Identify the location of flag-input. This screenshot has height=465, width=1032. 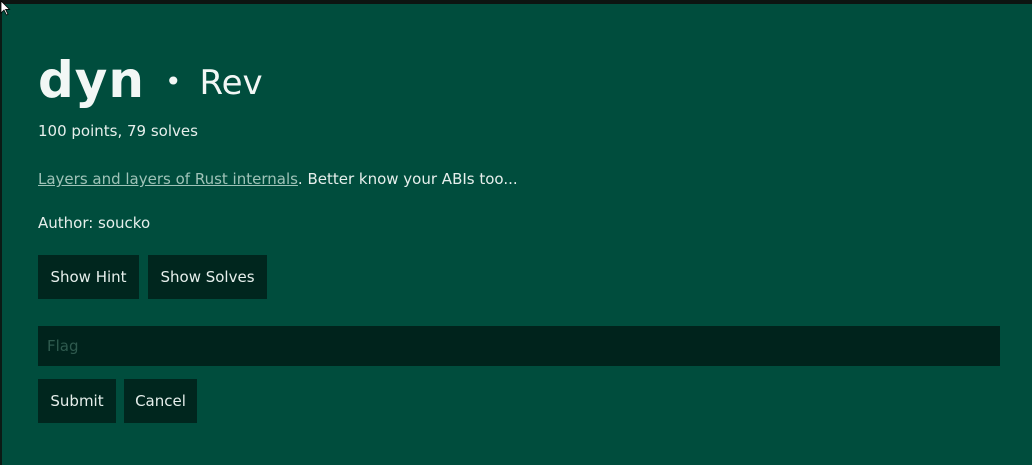
(519, 346).